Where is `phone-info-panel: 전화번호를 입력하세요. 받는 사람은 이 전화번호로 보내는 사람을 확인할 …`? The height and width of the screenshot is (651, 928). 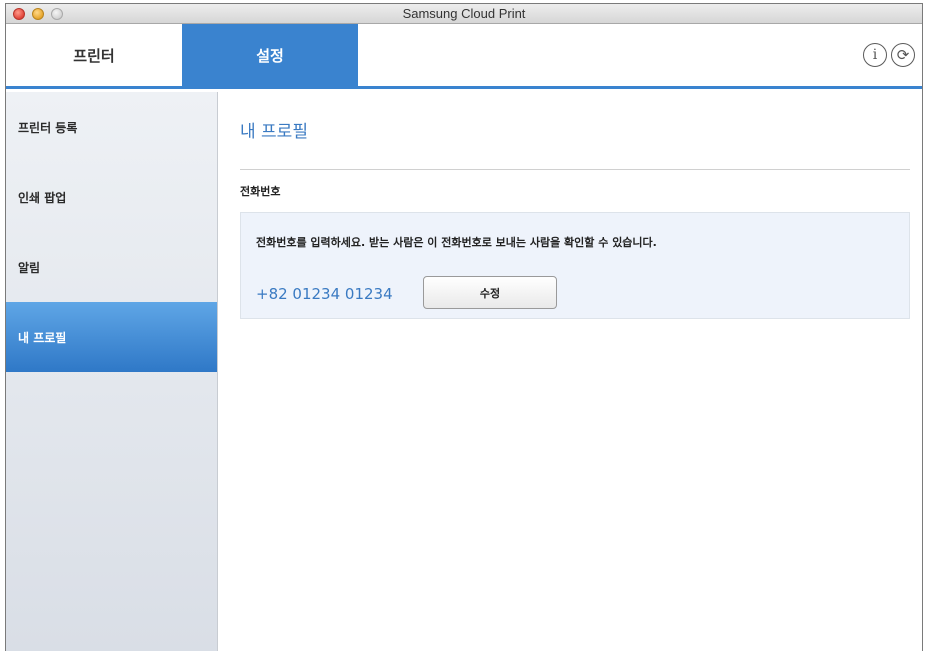 phone-info-panel: 전화번호를 입력하세요. 받는 사람은 이 전화번호로 보내는 사람을 확인할 … is located at coordinates (575, 265).